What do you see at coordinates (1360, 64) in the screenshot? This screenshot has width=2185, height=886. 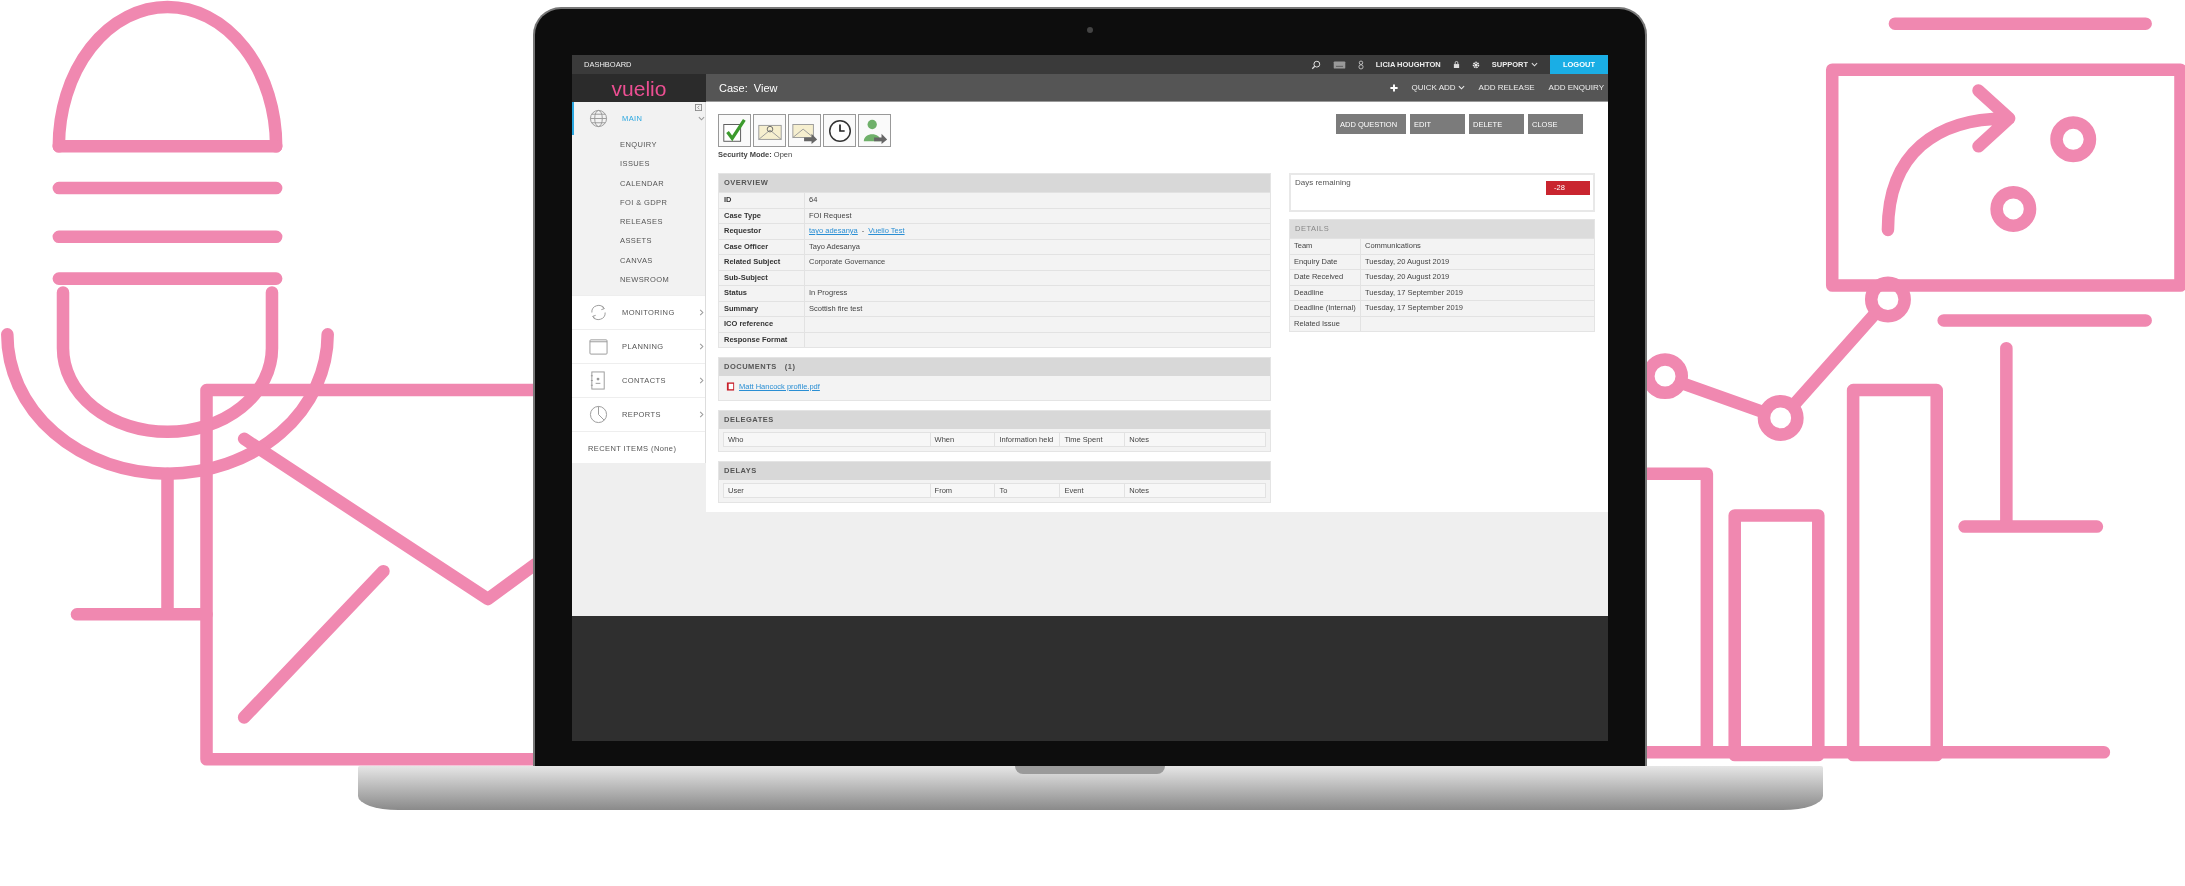 I see `person-icon` at bounding box center [1360, 64].